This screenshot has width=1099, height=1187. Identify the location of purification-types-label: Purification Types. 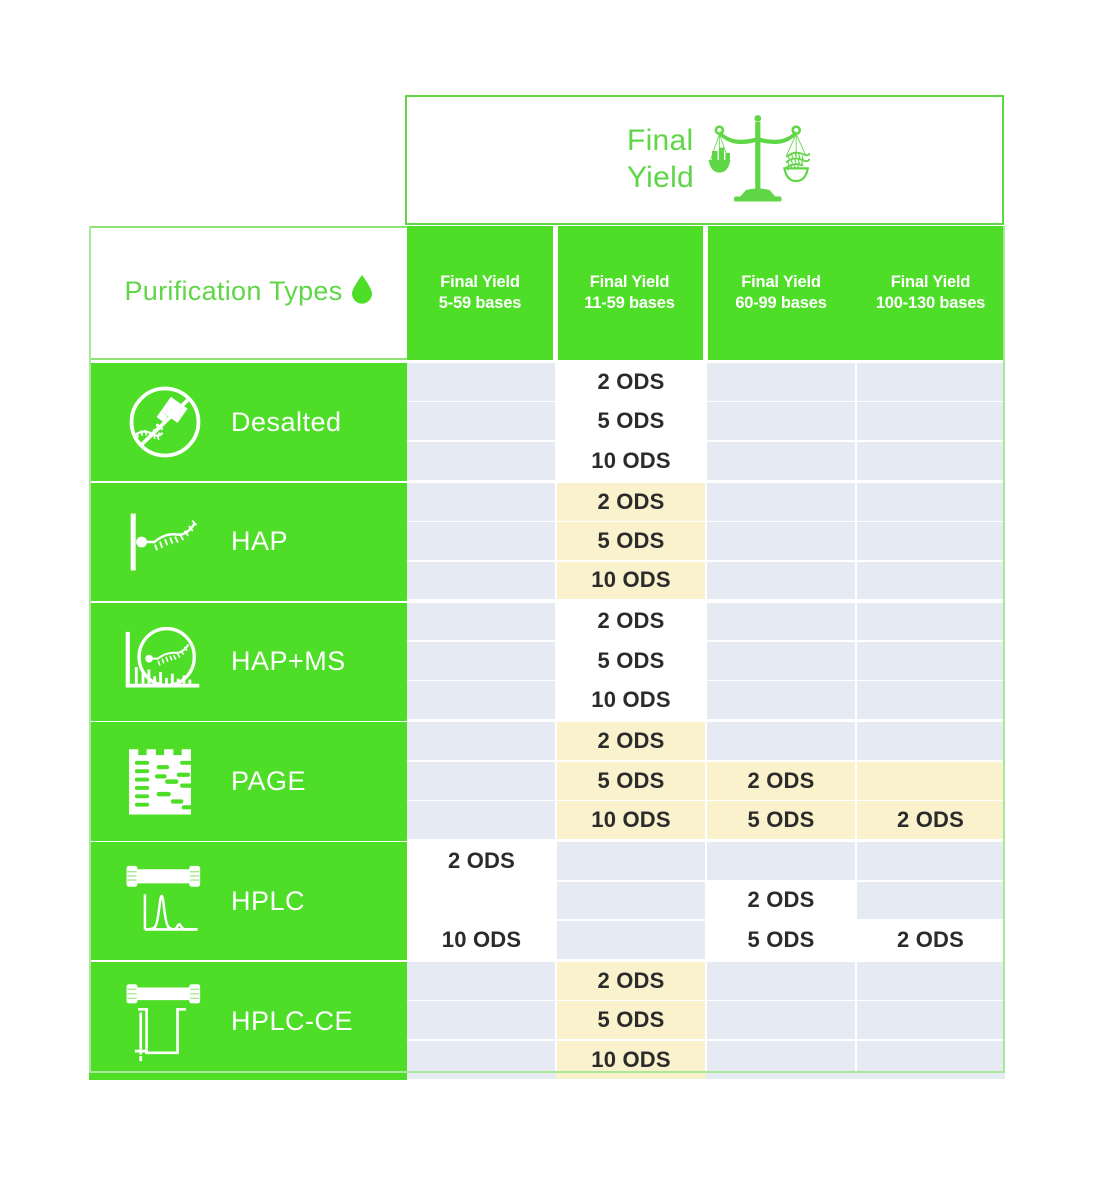
(248, 293).